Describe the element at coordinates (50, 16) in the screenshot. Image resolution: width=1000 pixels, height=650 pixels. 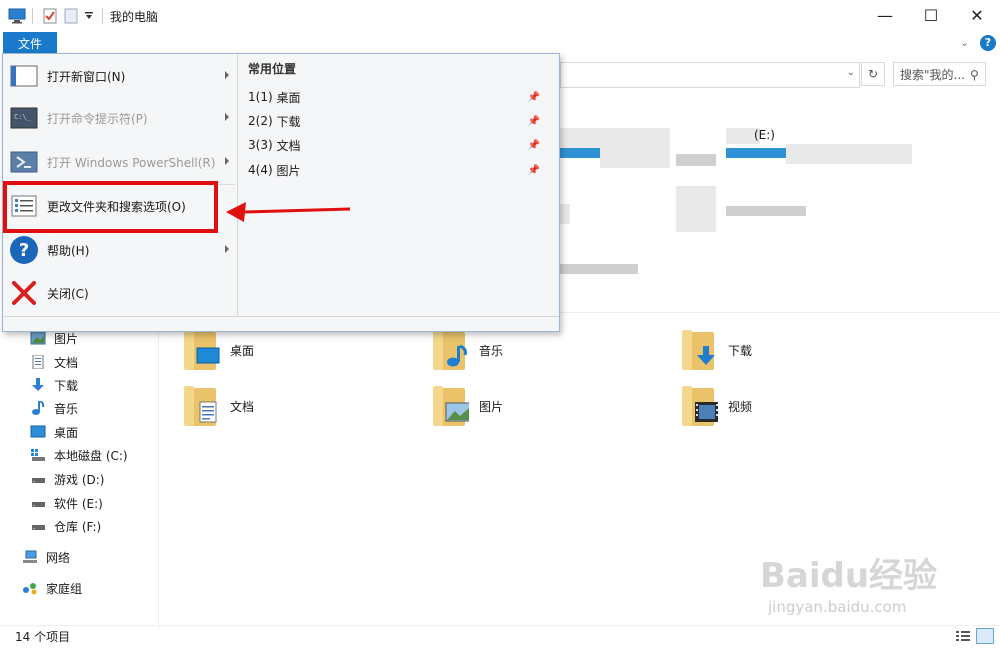
I see `properties-icon` at that location.